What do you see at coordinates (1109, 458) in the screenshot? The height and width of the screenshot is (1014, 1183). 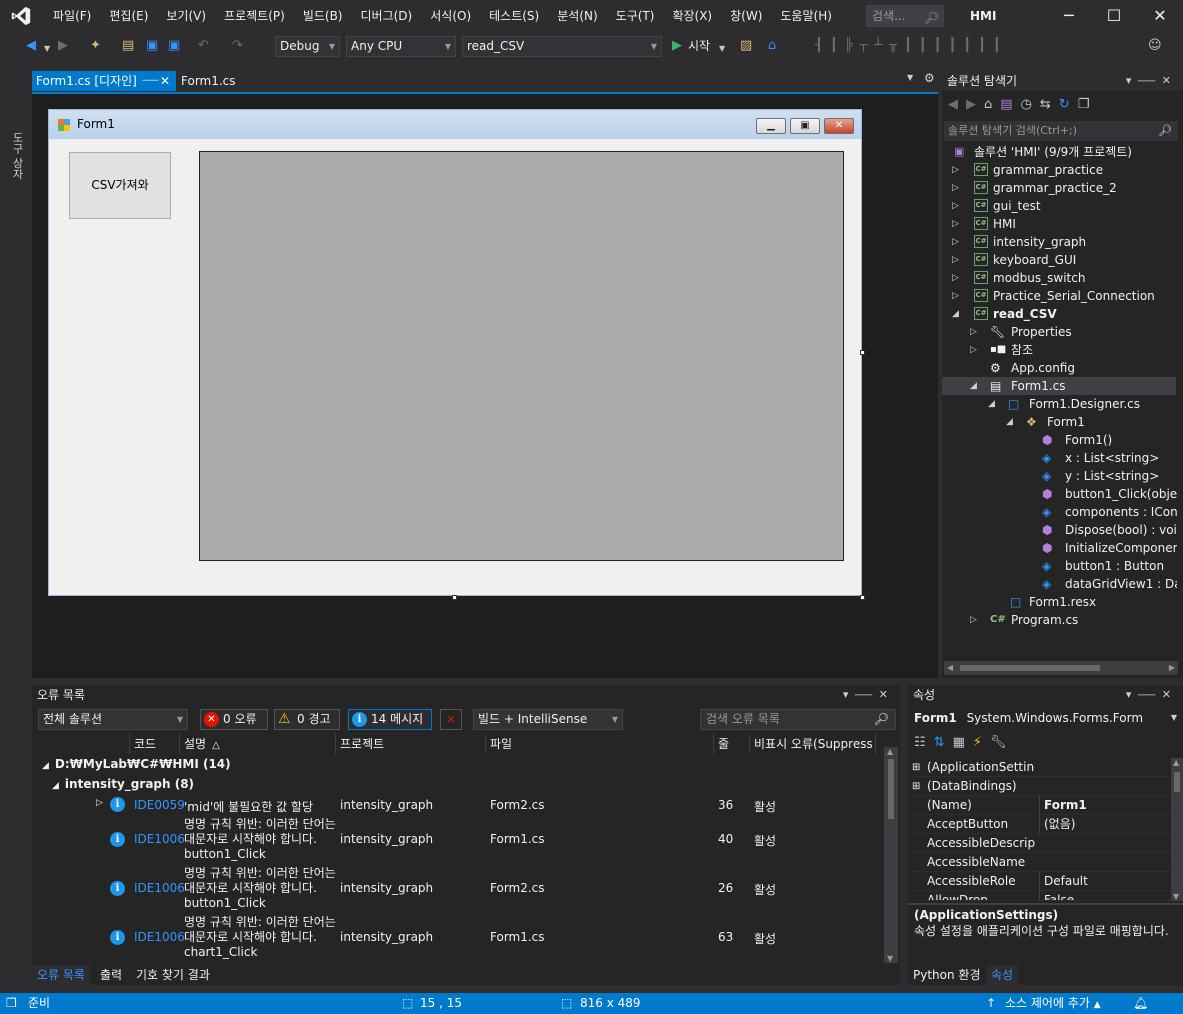 I see `tree-member: ◈ x : List<string>` at bounding box center [1109, 458].